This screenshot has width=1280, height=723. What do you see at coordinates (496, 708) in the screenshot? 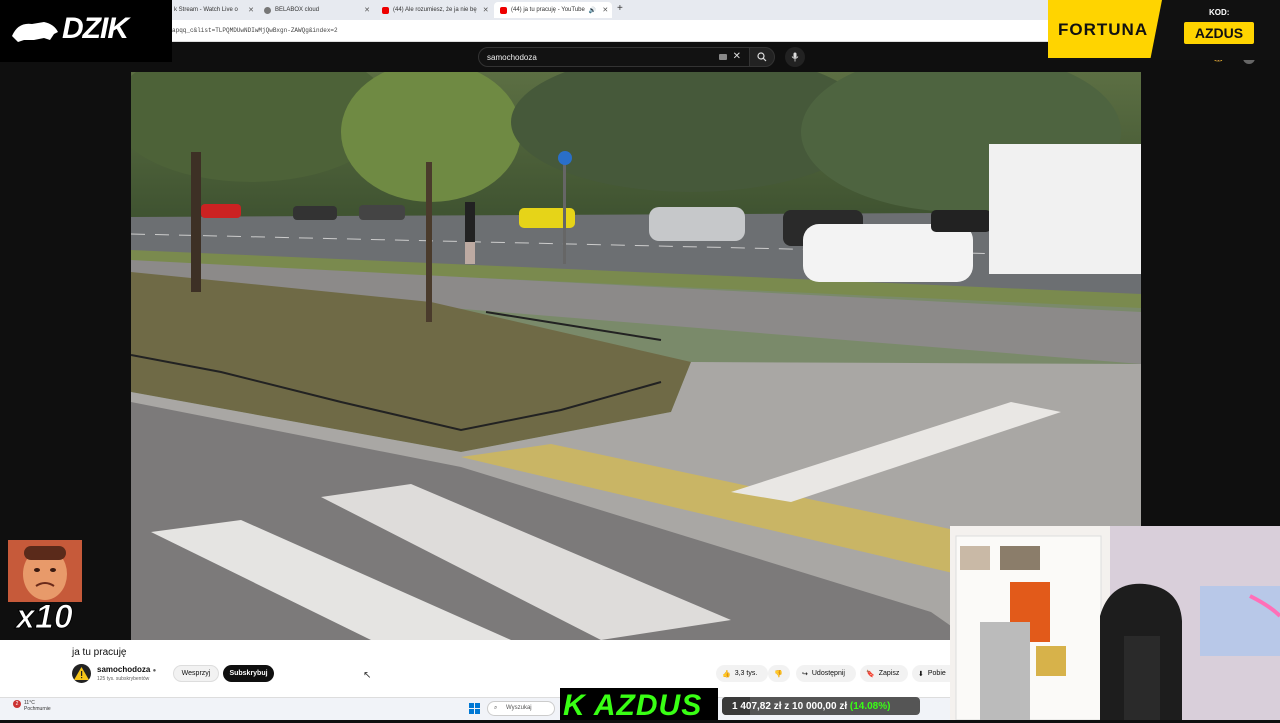
I see `search-icon: ⌕` at bounding box center [496, 708].